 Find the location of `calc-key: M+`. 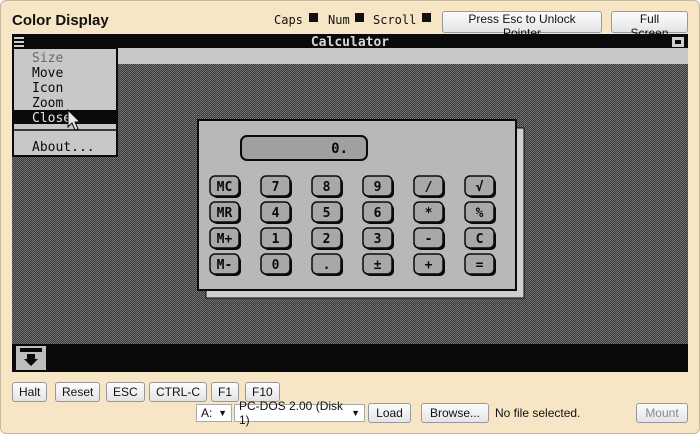

calc-key: M+ is located at coordinates (225, 238).